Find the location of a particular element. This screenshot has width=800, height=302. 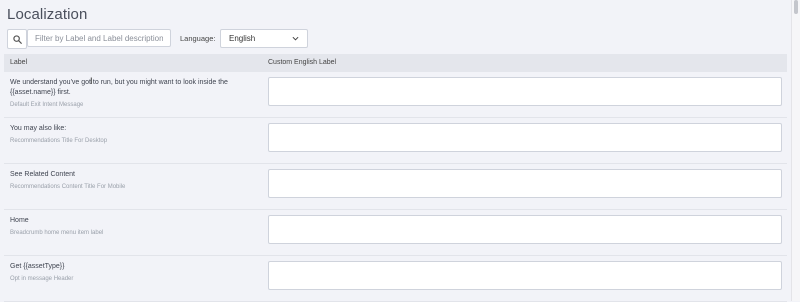

language-select: English is located at coordinates (264, 38).